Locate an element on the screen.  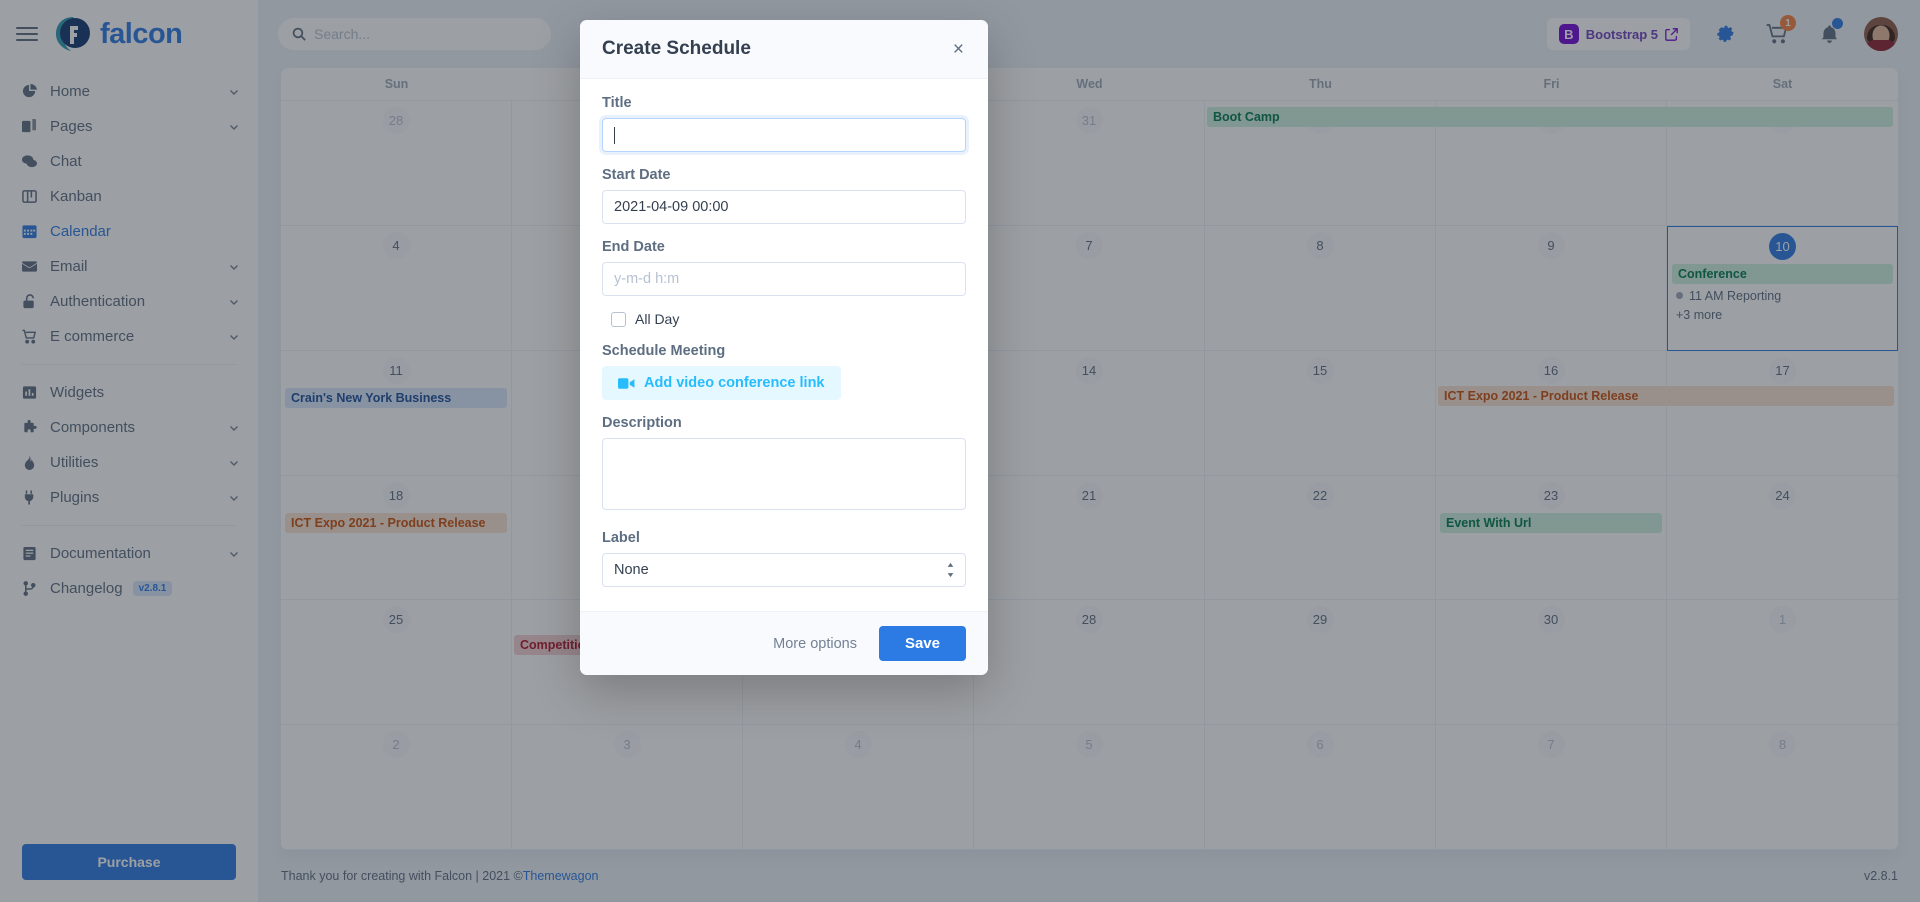
label-select: None is located at coordinates (784, 570).